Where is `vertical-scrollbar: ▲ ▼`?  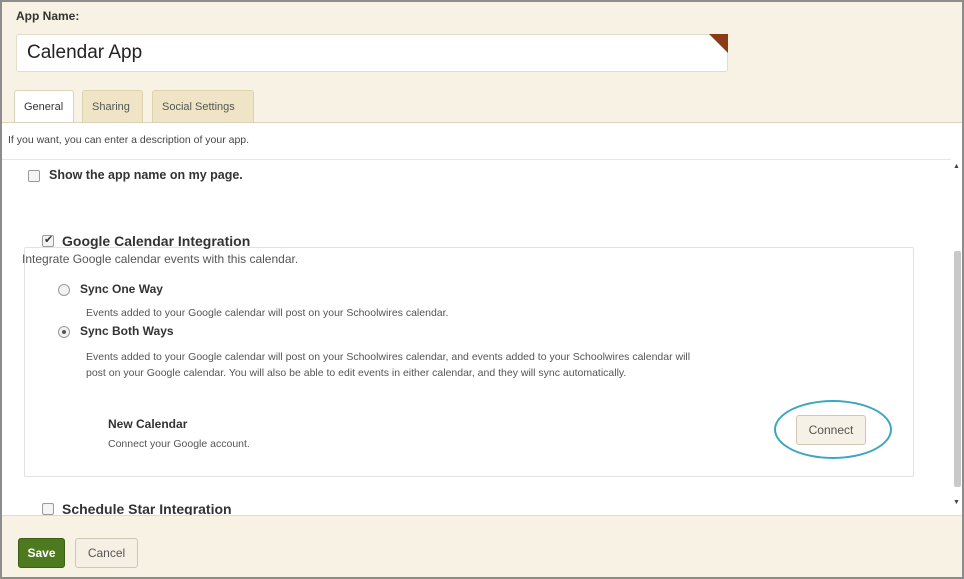 vertical-scrollbar: ▲ ▼ is located at coordinates (956, 337).